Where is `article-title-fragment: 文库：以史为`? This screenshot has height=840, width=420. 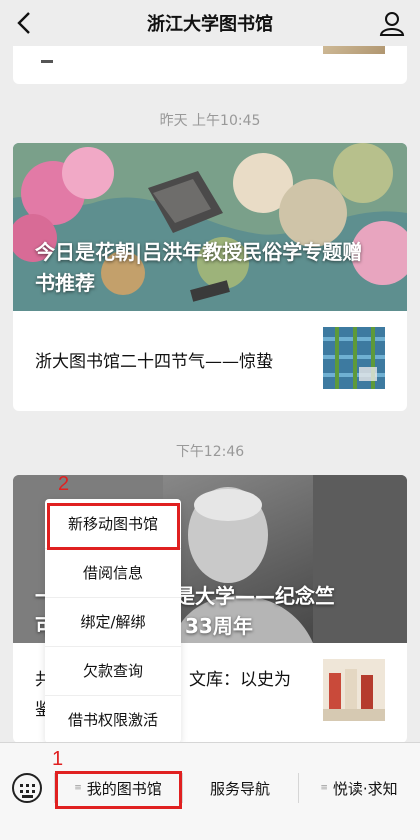 article-title-fragment: 文库：以史为 is located at coordinates (240, 680).